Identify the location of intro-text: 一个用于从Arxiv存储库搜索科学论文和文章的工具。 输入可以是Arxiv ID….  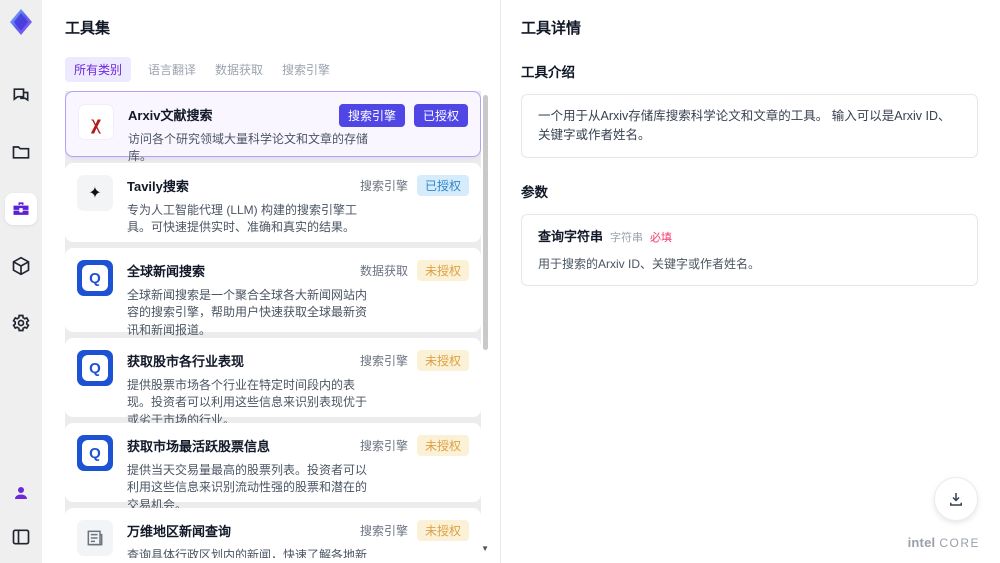
(744, 125).